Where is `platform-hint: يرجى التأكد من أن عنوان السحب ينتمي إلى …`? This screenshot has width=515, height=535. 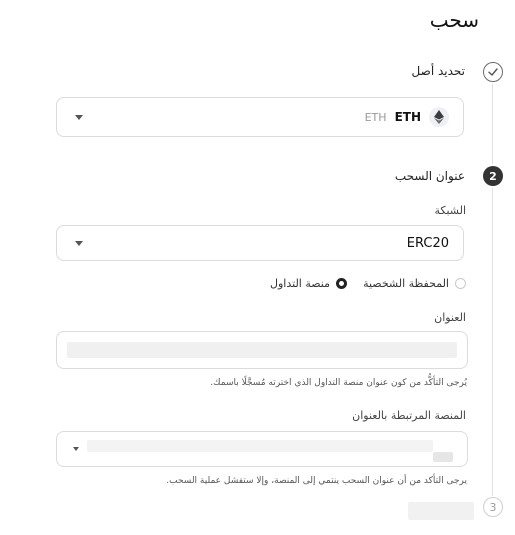 platform-hint: يرجى التأكد من أن عنوان السحب ينتمي إلى … is located at coordinates (316, 481).